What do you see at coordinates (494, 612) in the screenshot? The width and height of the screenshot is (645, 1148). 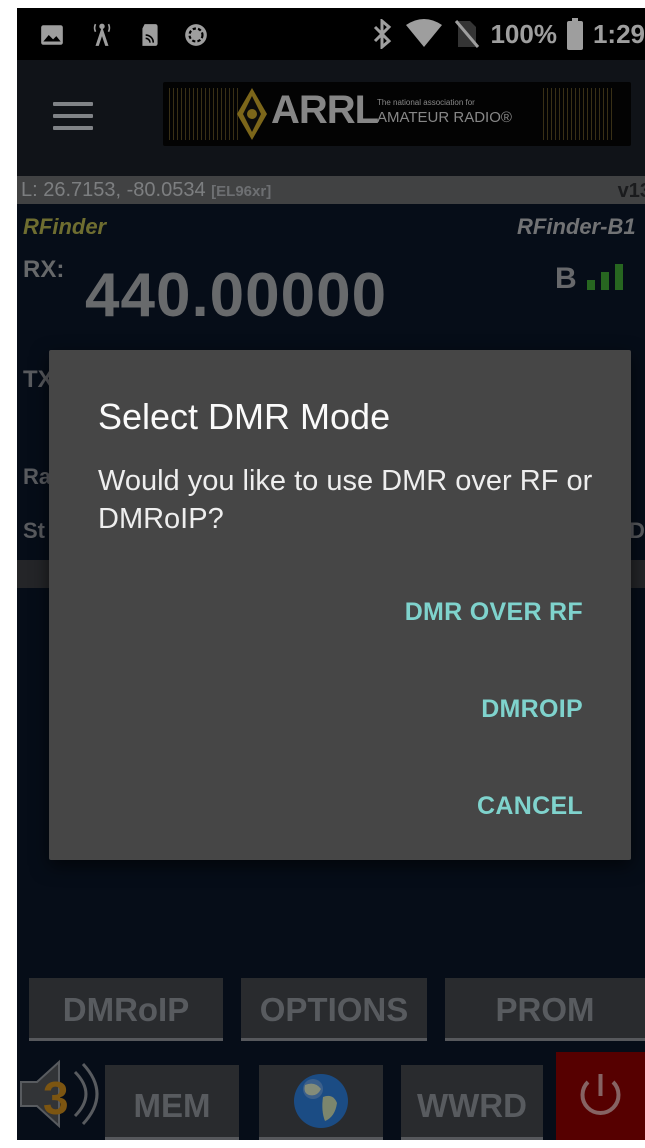 I see `dmr-over-rf-button: DMR OVER RF` at bounding box center [494, 612].